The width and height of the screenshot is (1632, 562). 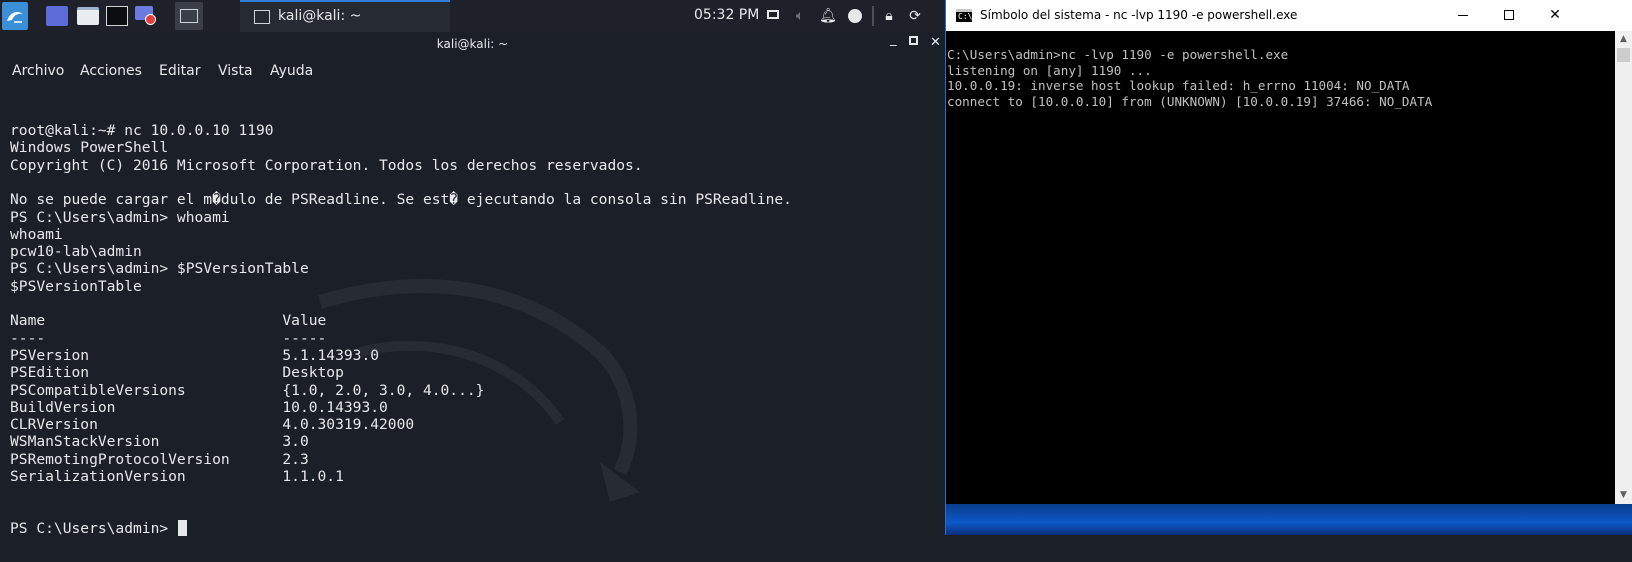 I want to click on logout-icon: ⟳, so click(x=915, y=16).